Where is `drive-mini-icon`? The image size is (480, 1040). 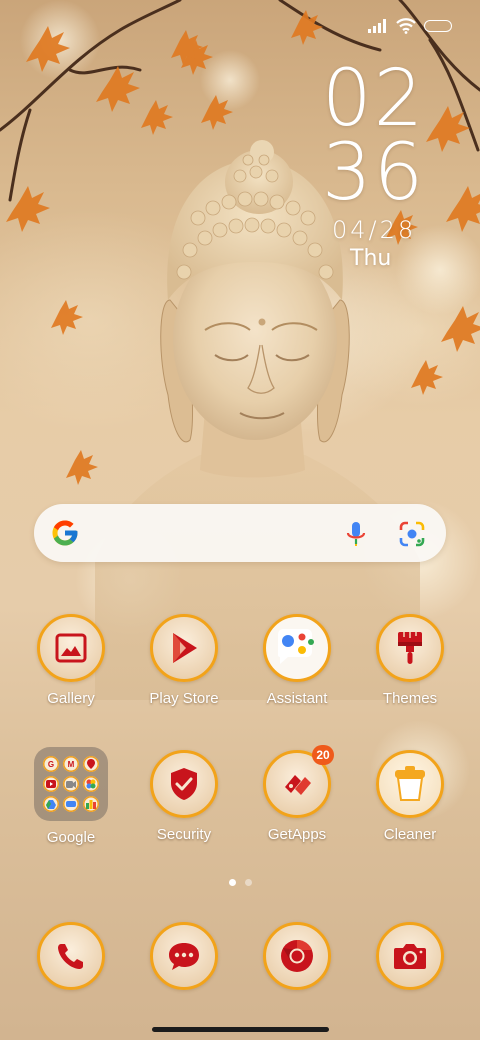 drive-mini-icon is located at coordinates (51, 804).